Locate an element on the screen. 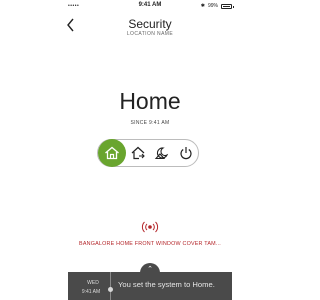 This screenshot has width=320, height=300. mode-home-button is located at coordinates (112, 153).